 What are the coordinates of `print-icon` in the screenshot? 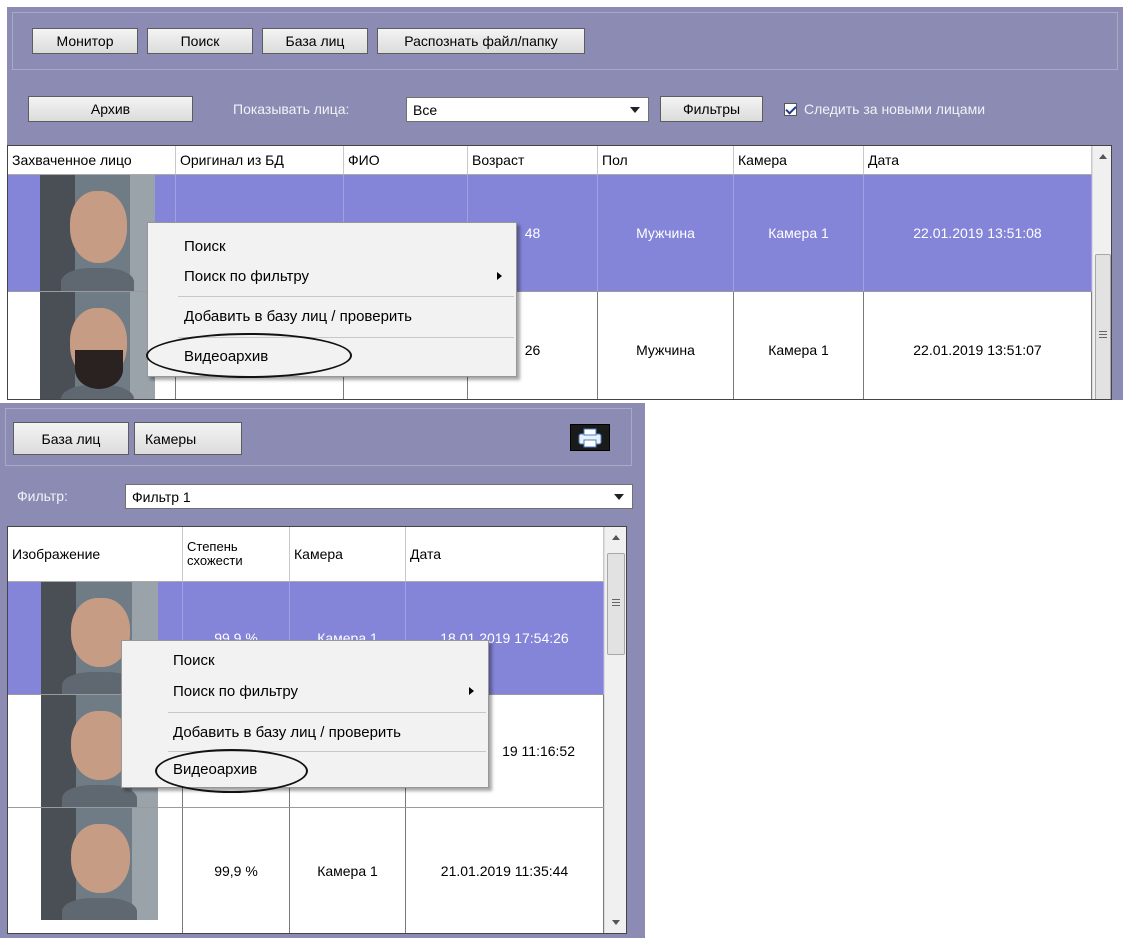 It's located at (590, 437).